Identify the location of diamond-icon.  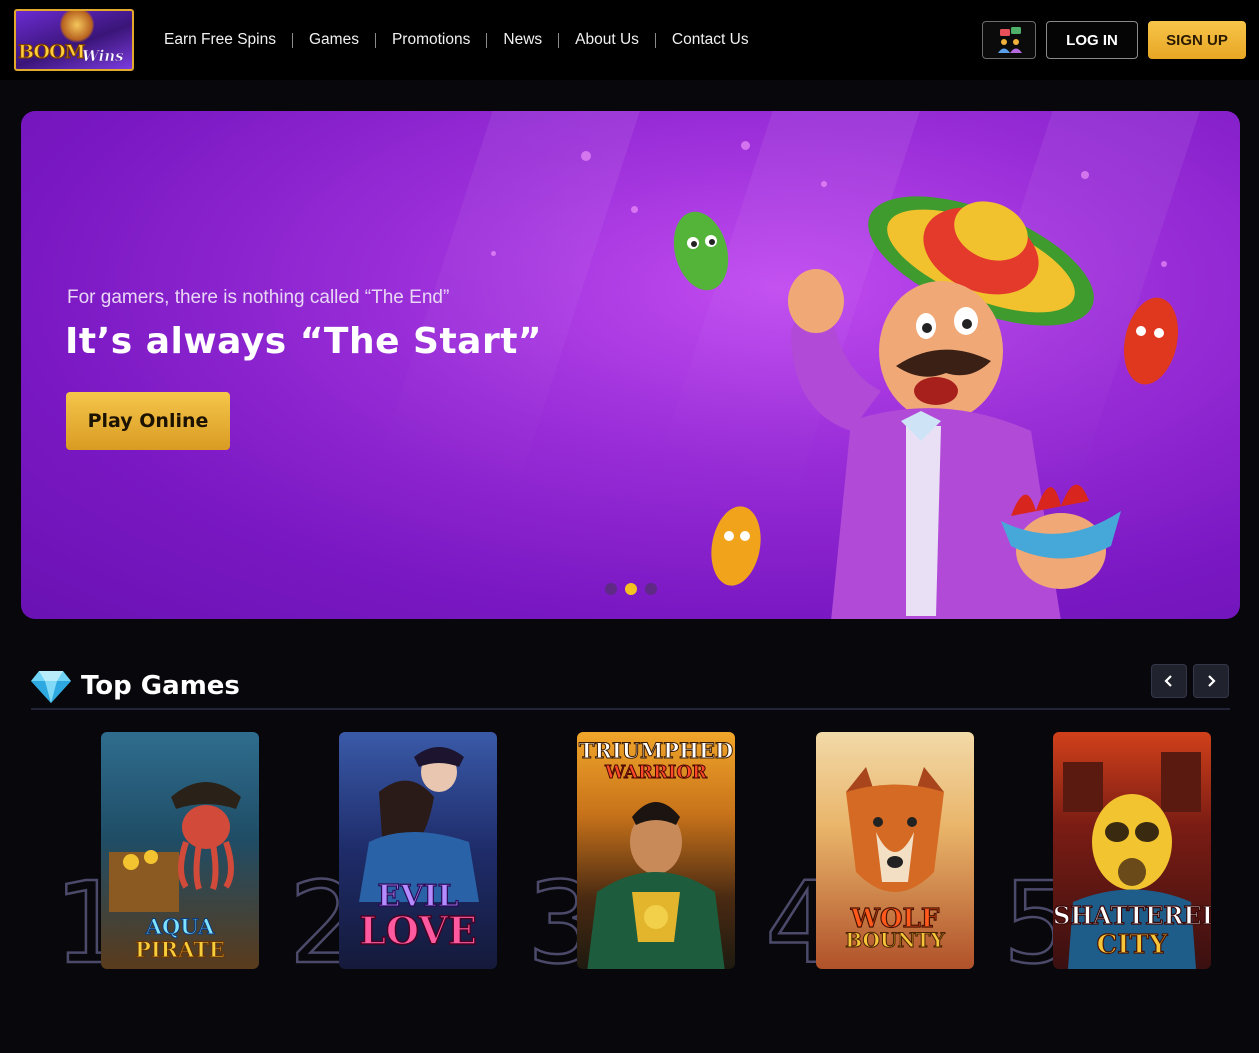
(51, 687).